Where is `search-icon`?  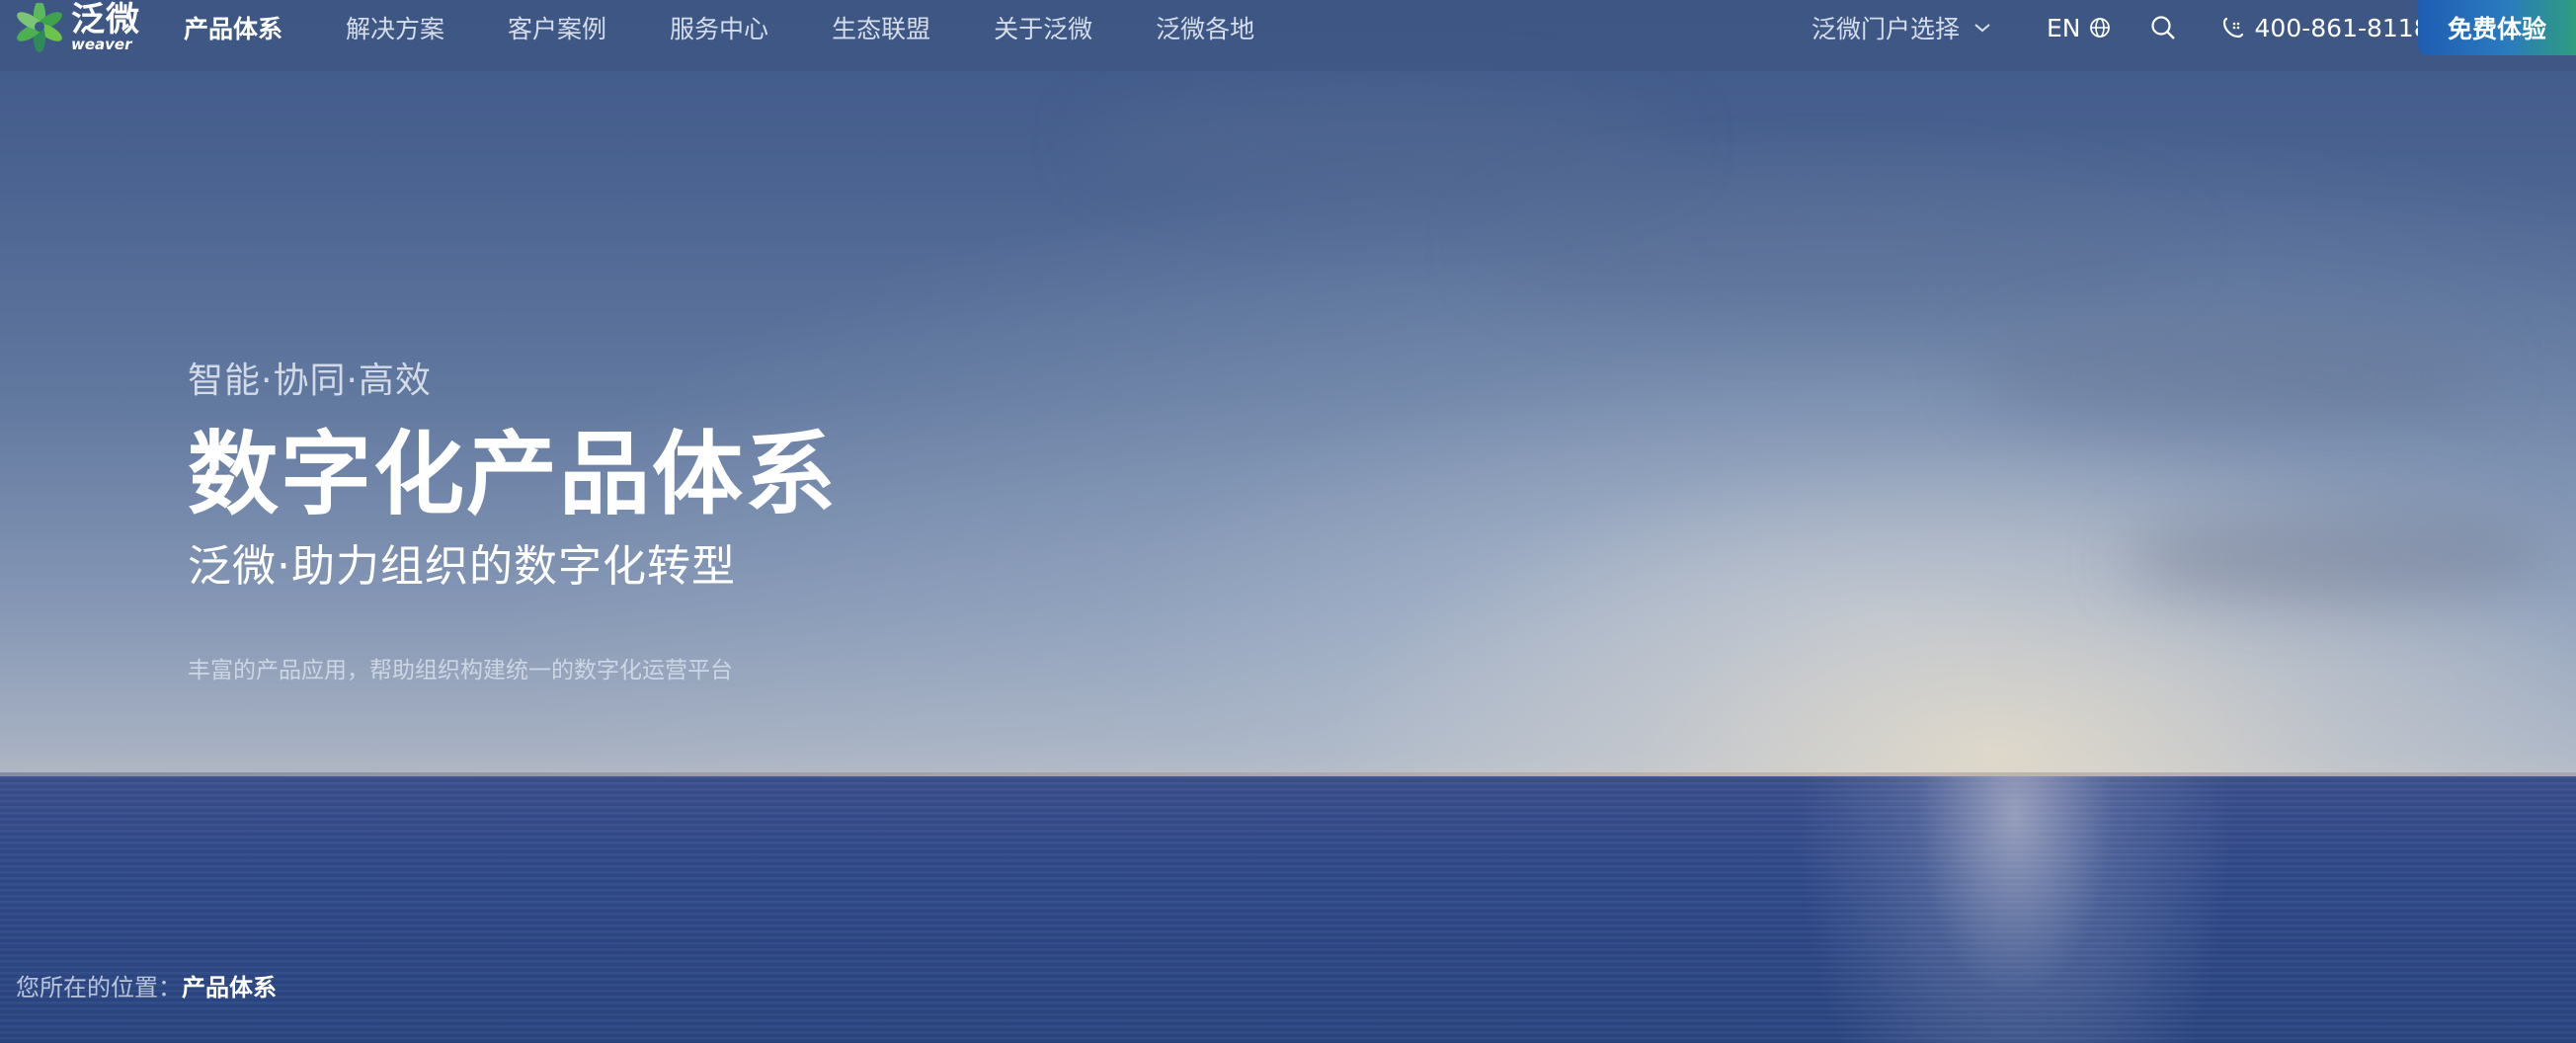
search-icon is located at coordinates (2162, 28).